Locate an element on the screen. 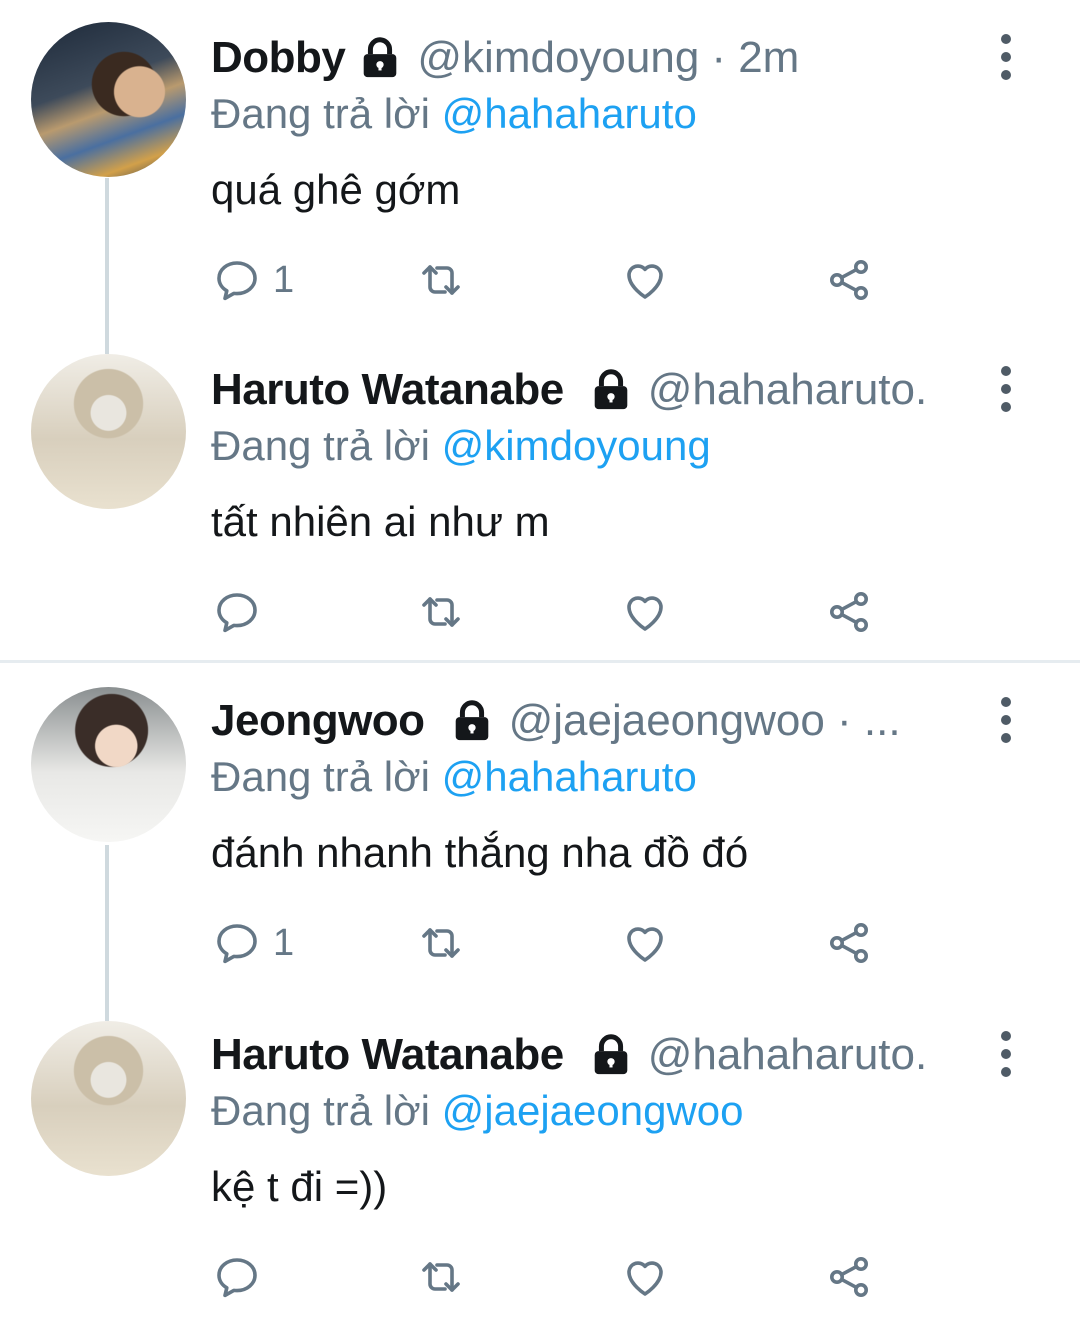 The image size is (1080, 1322). tweet-time: · 2m is located at coordinates (755, 57).